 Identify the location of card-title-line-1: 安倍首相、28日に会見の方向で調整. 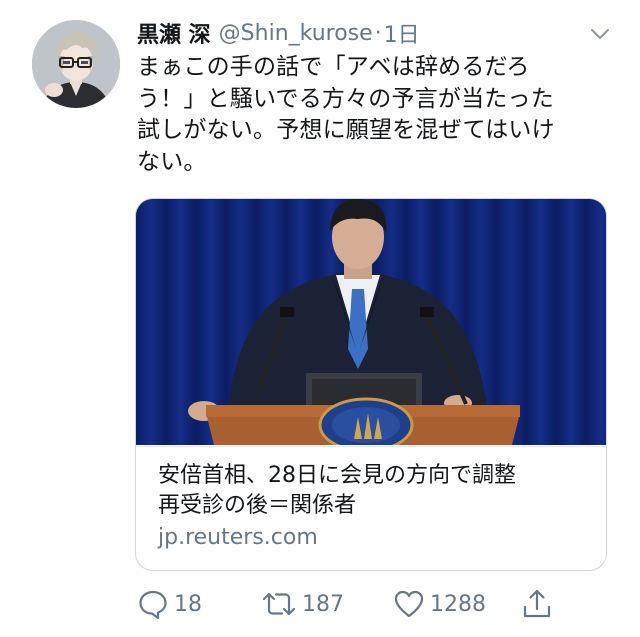
(337, 475).